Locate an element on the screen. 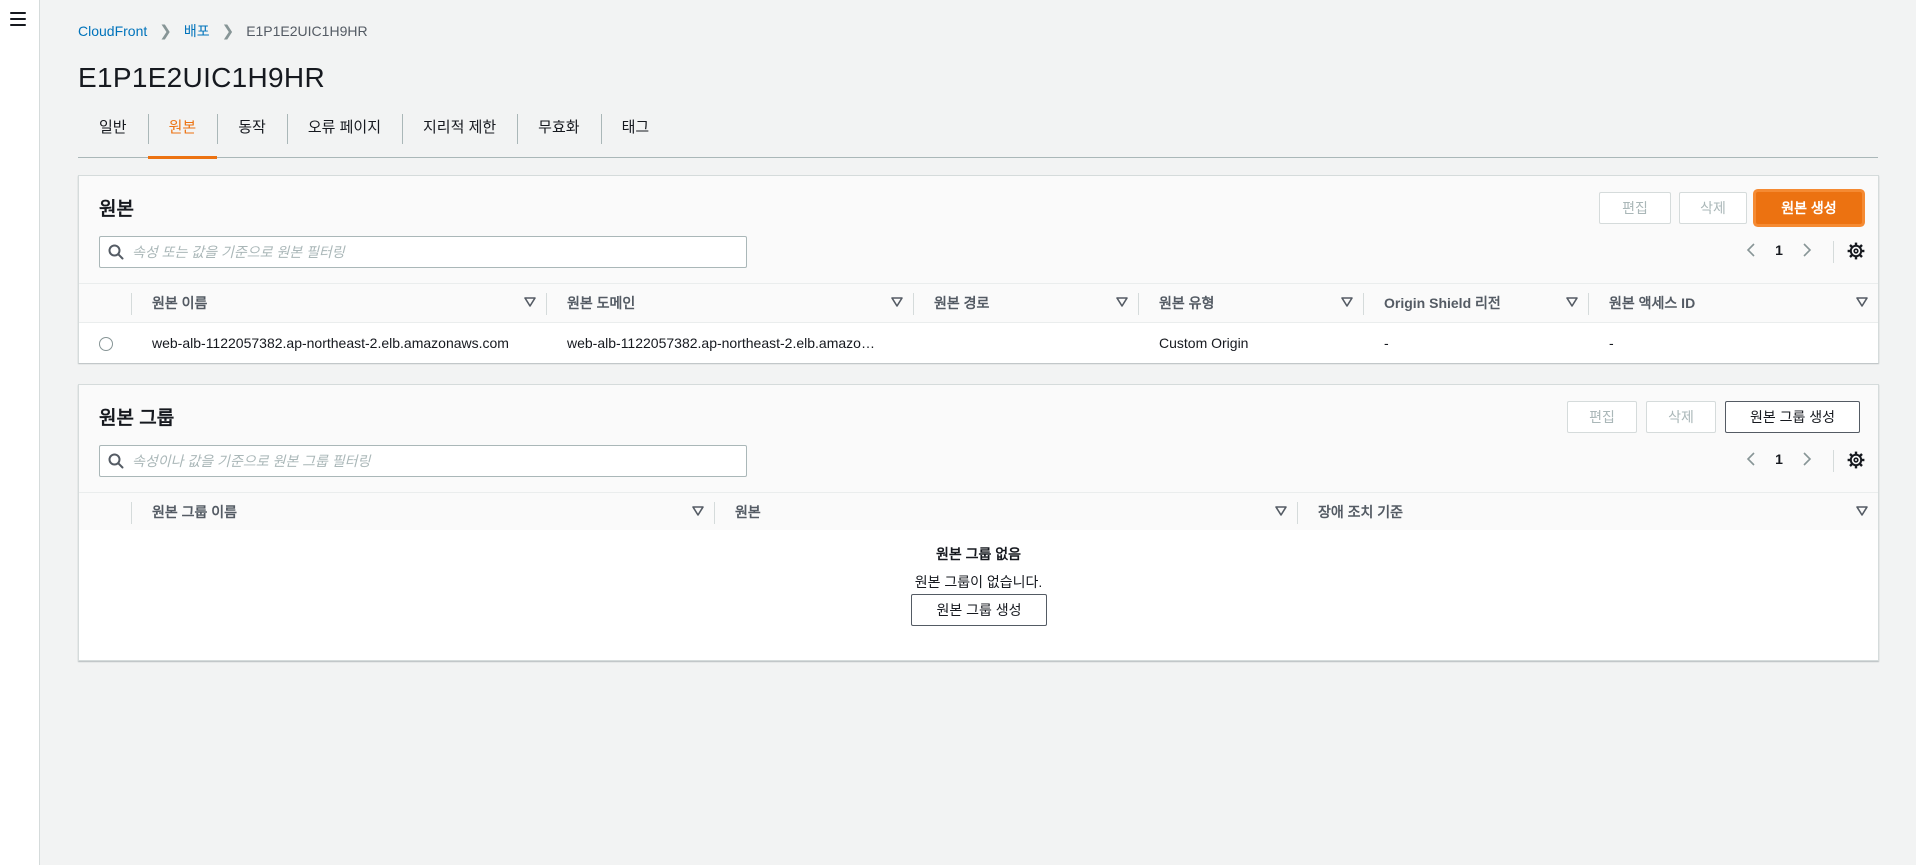  side-navigation-rail is located at coordinates (20, 432).